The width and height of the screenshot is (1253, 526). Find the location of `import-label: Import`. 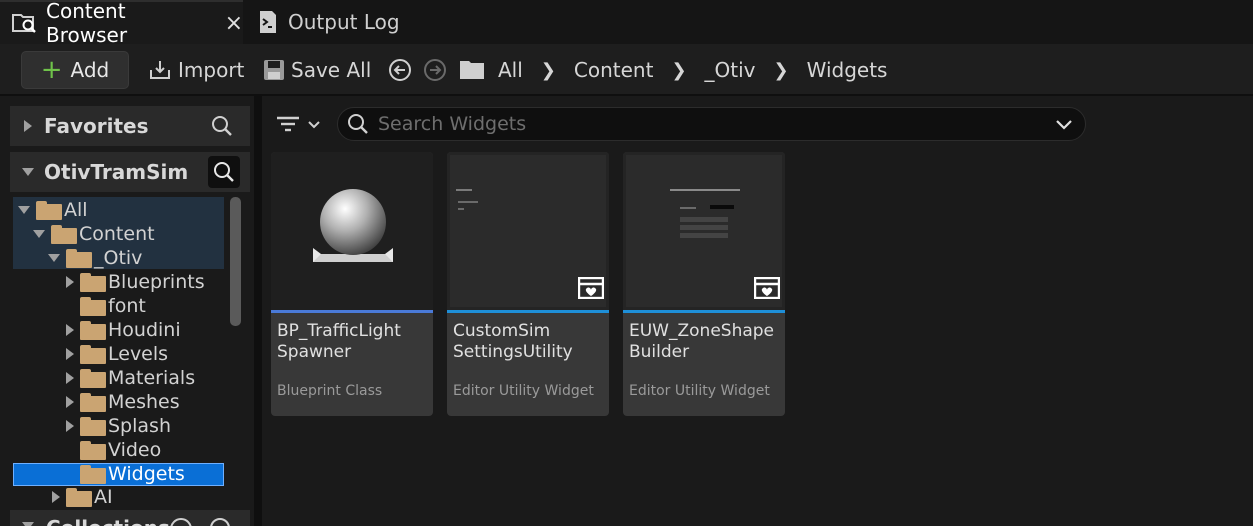

import-label: Import is located at coordinates (211, 70).